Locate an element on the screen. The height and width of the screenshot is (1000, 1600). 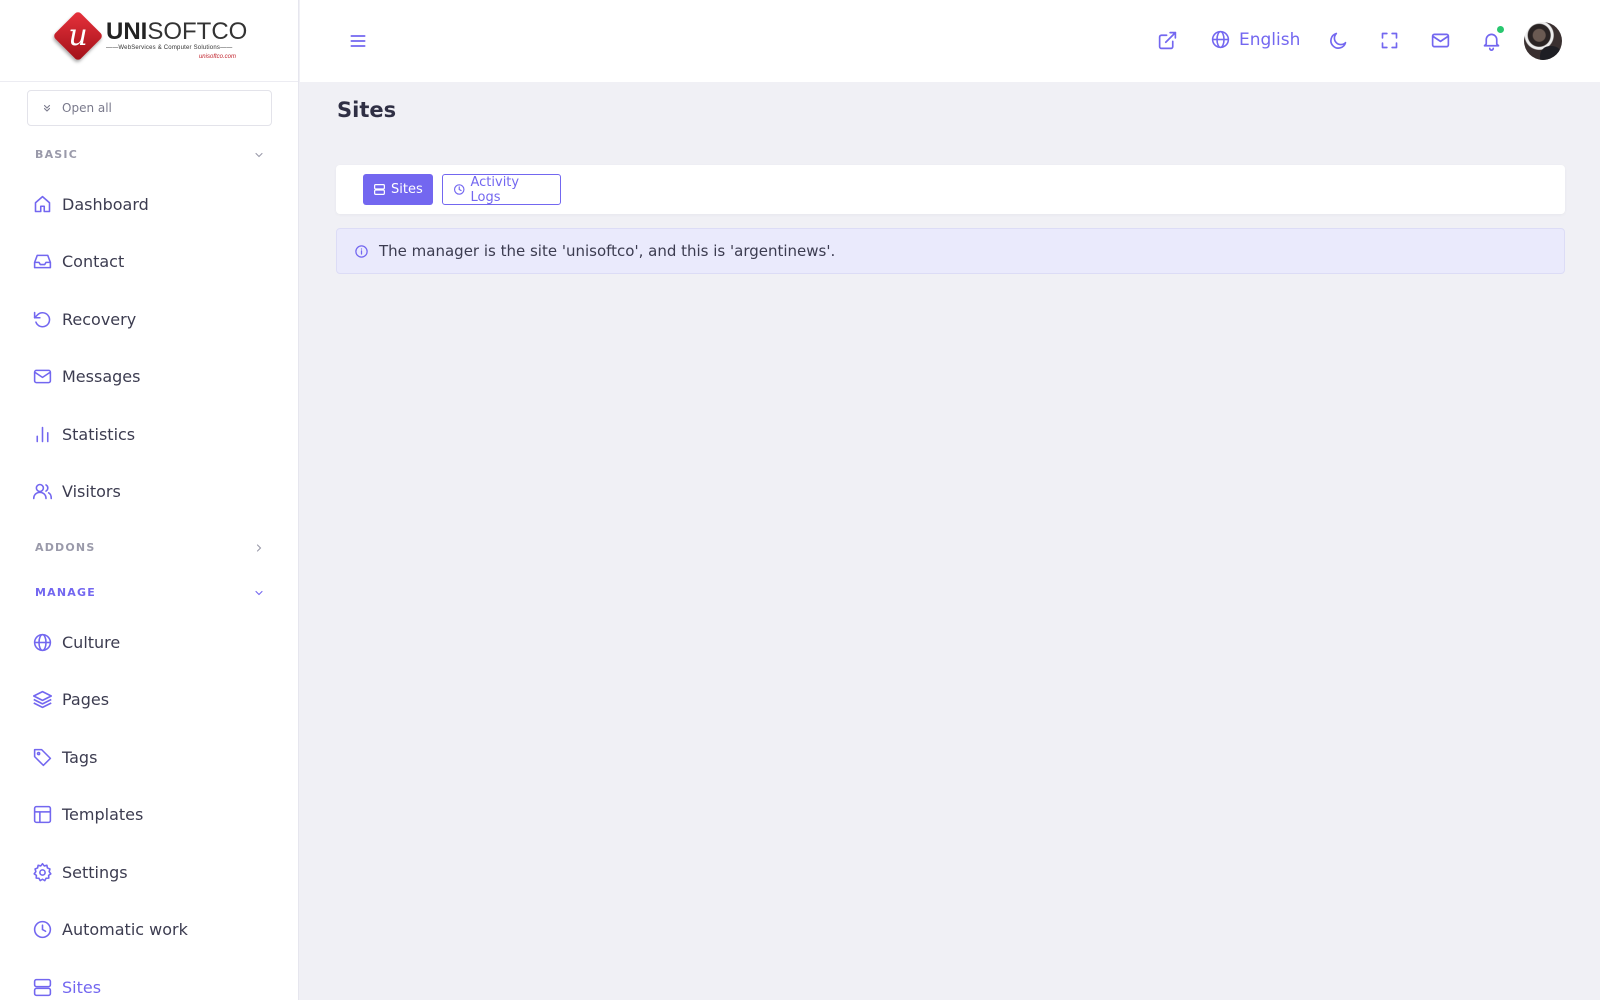
chevrons-down-icon is located at coordinates (47, 108).